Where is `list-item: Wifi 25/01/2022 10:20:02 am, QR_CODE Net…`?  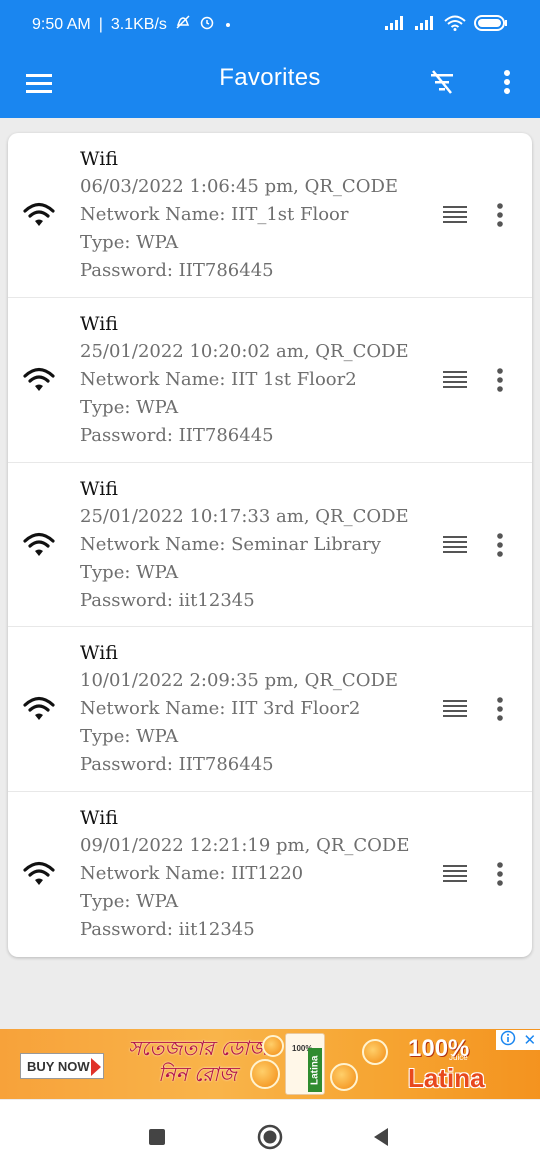 list-item: Wifi 25/01/2022 10:20:02 am, QR_CODE Net… is located at coordinates (270, 380).